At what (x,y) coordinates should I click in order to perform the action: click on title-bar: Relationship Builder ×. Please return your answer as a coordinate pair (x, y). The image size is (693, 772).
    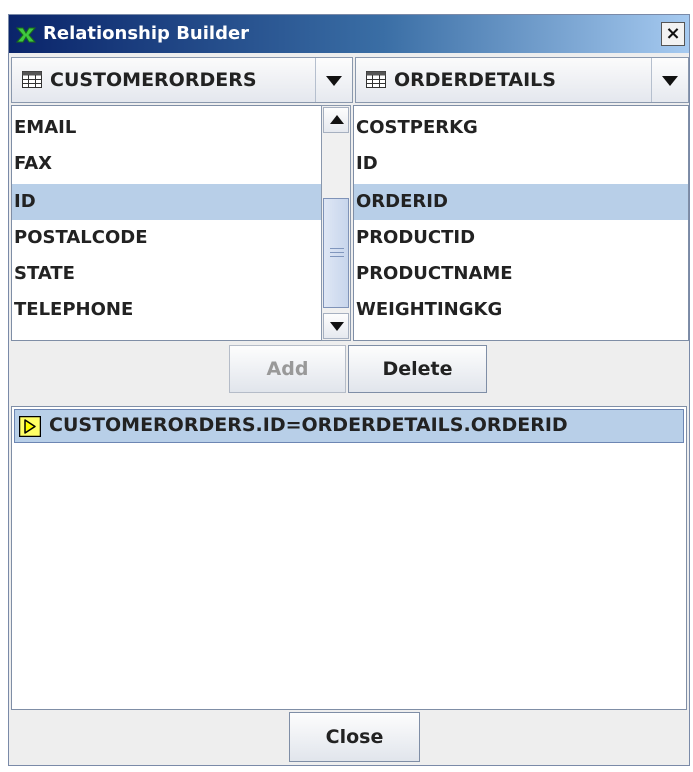
    Looking at the image, I should click on (349, 34).